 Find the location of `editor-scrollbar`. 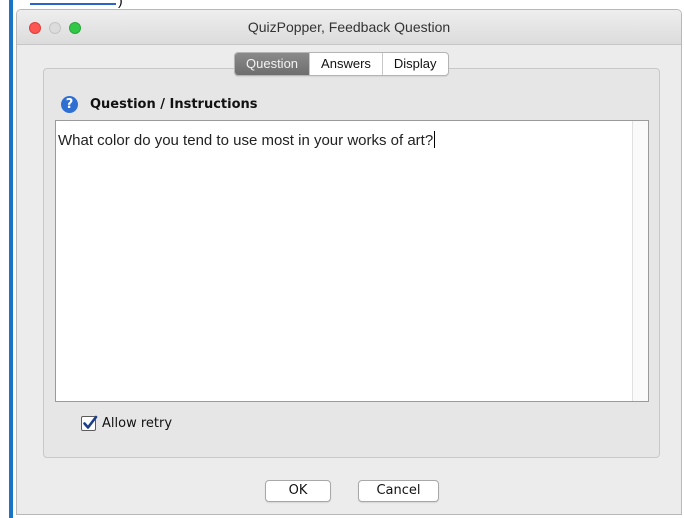

editor-scrollbar is located at coordinates (640, 261).